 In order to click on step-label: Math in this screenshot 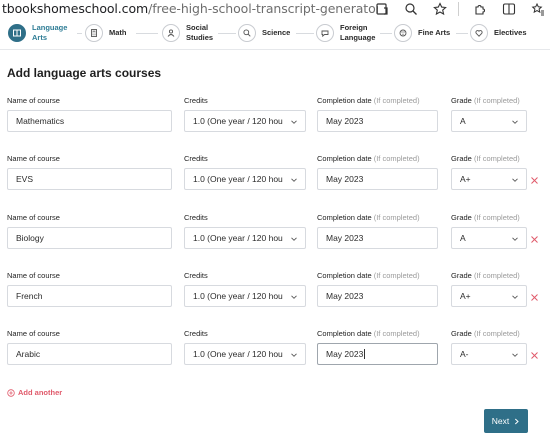, I will do `click(118, 32)`.